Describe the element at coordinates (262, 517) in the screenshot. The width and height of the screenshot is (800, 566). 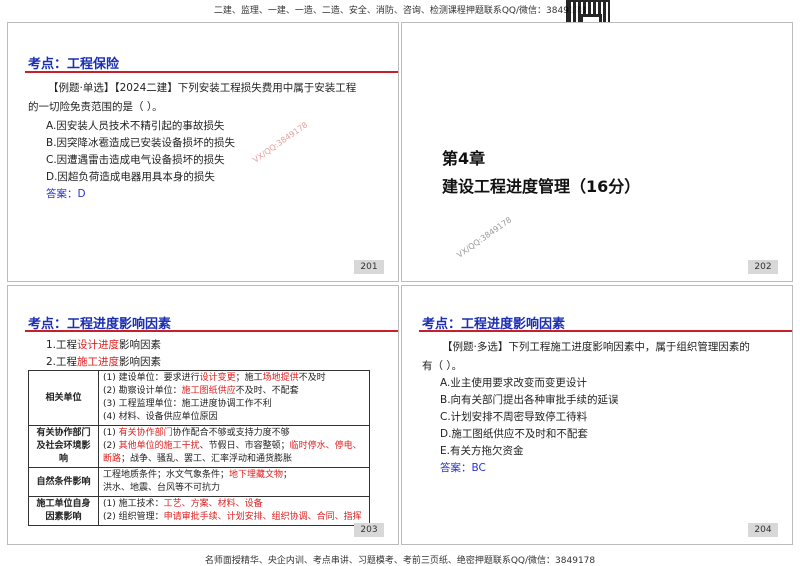
I see `highlight-text: 申请审批手续、计划安排、组织协调、合同、指挥` at that location.